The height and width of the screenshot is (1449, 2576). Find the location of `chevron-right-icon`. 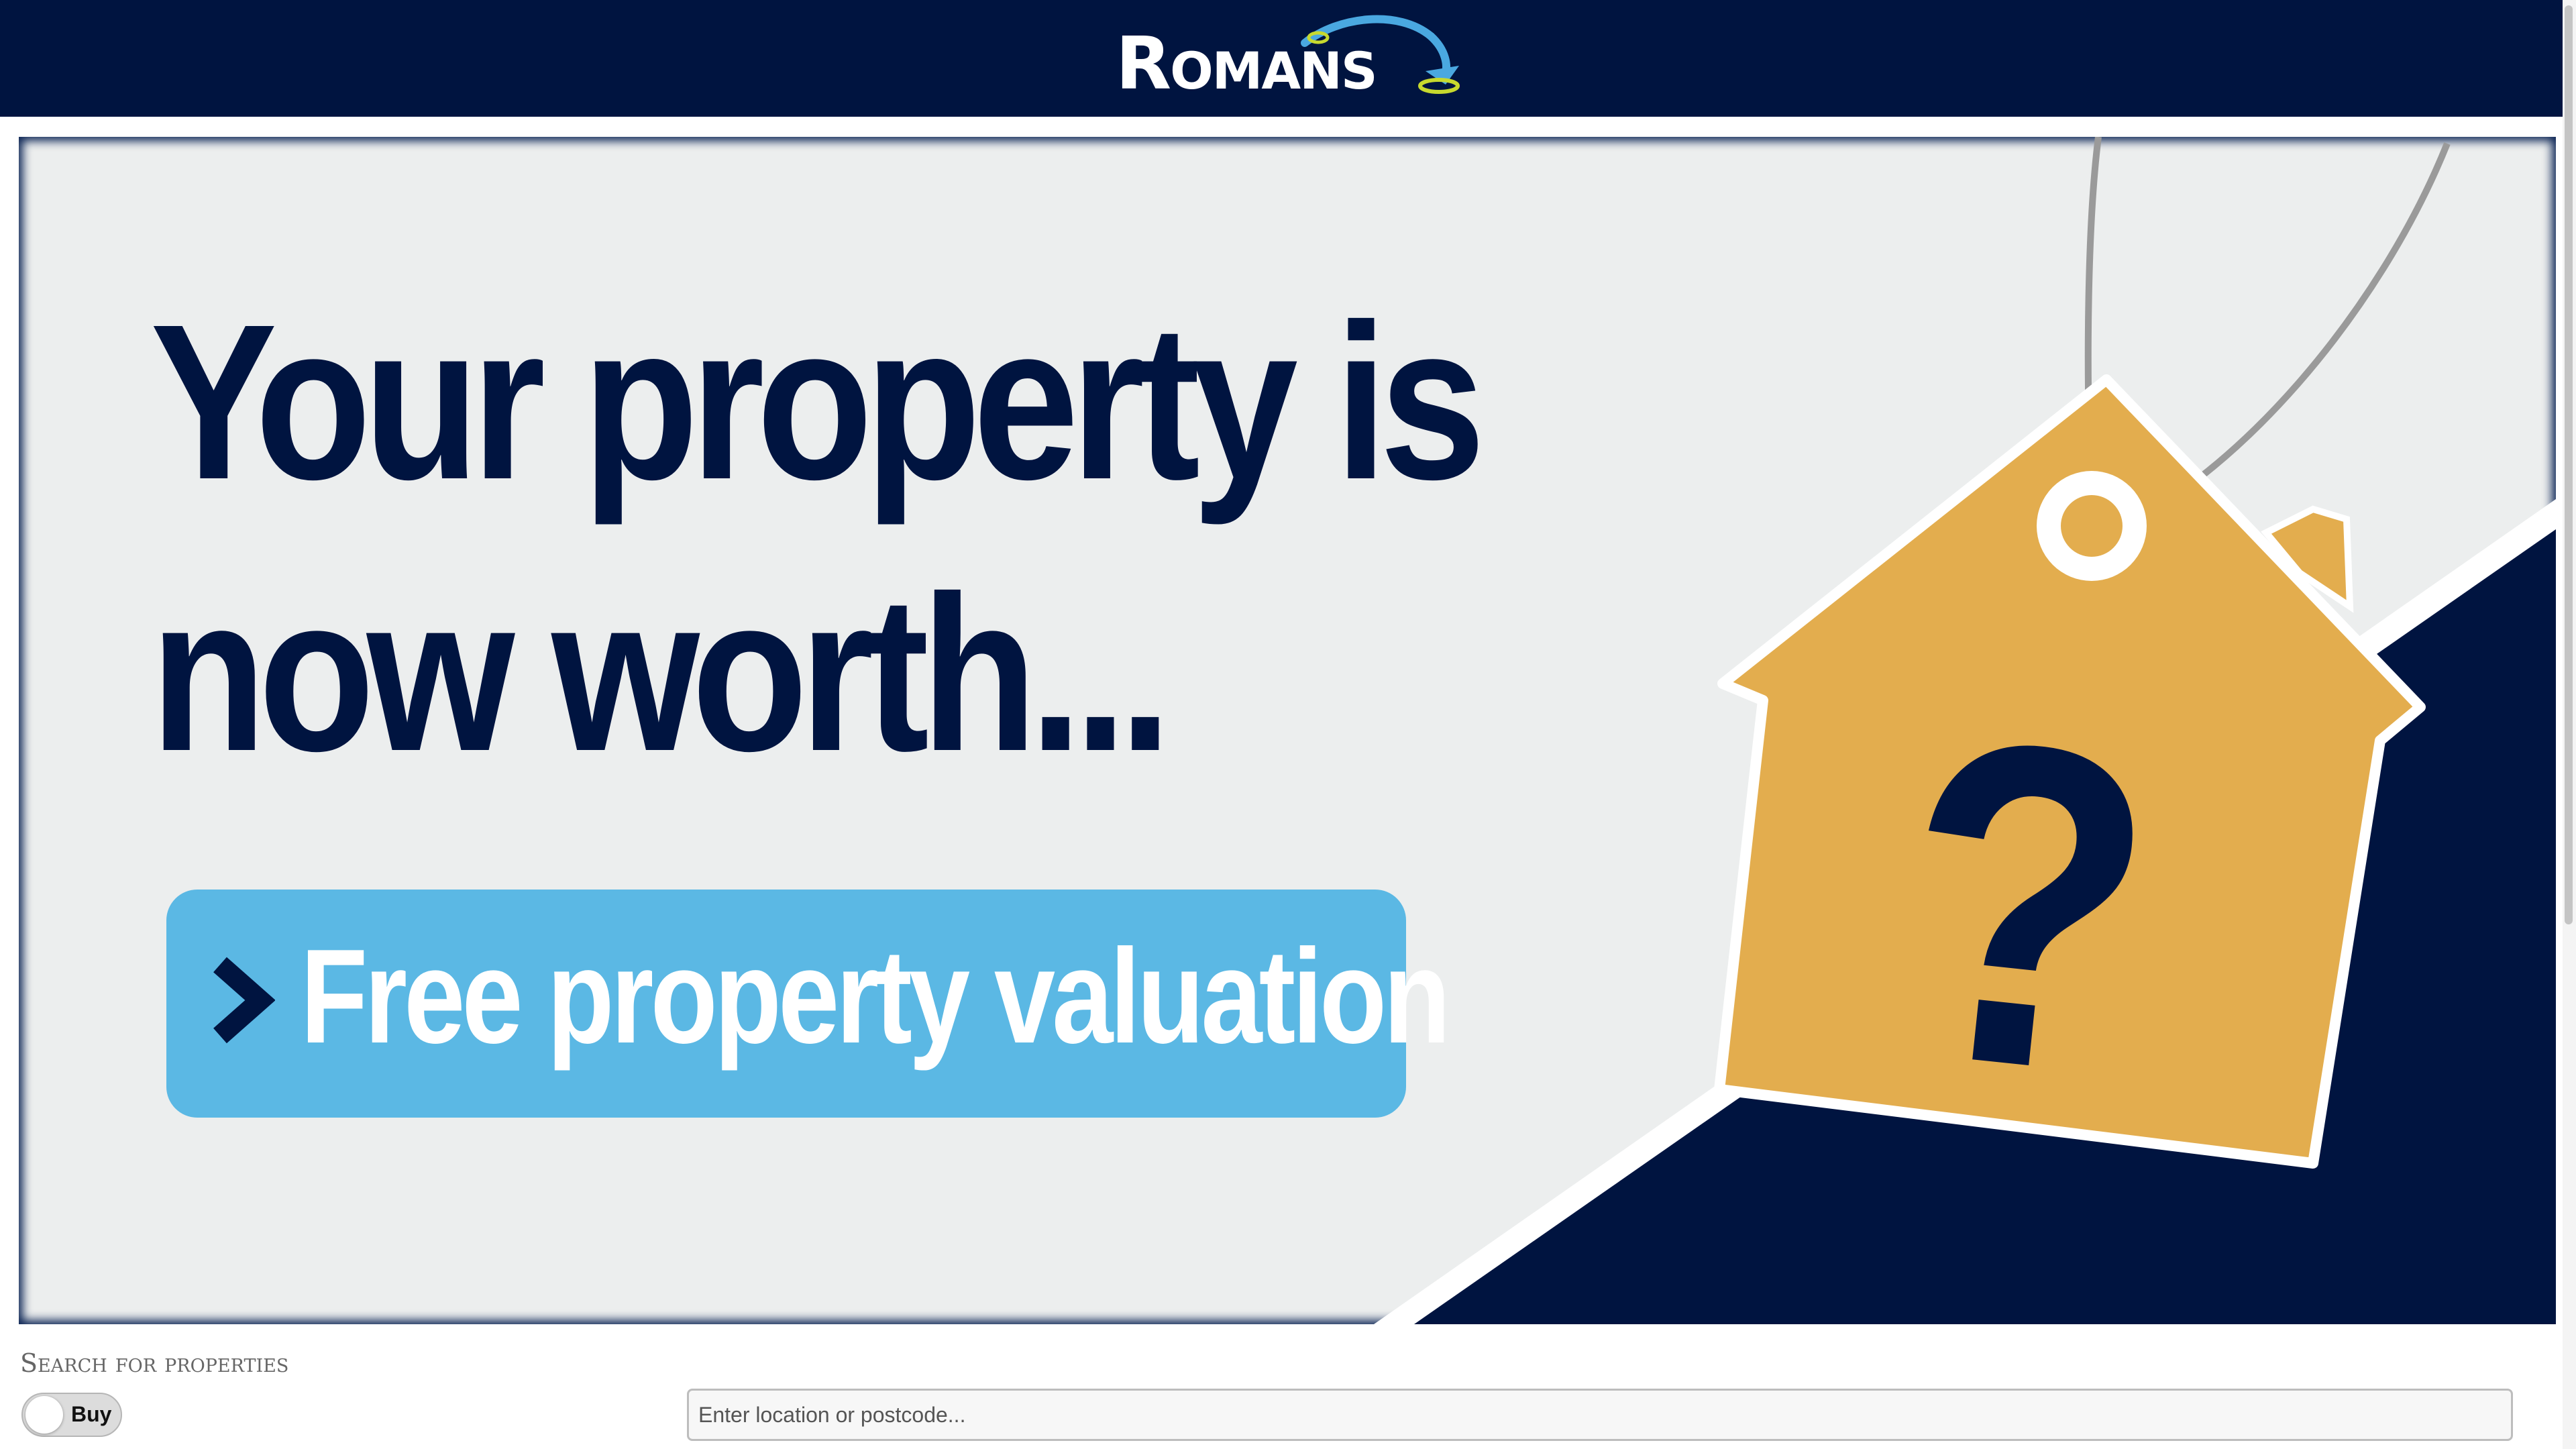

chevron-right-icon is located at coordinates (244, 1000).